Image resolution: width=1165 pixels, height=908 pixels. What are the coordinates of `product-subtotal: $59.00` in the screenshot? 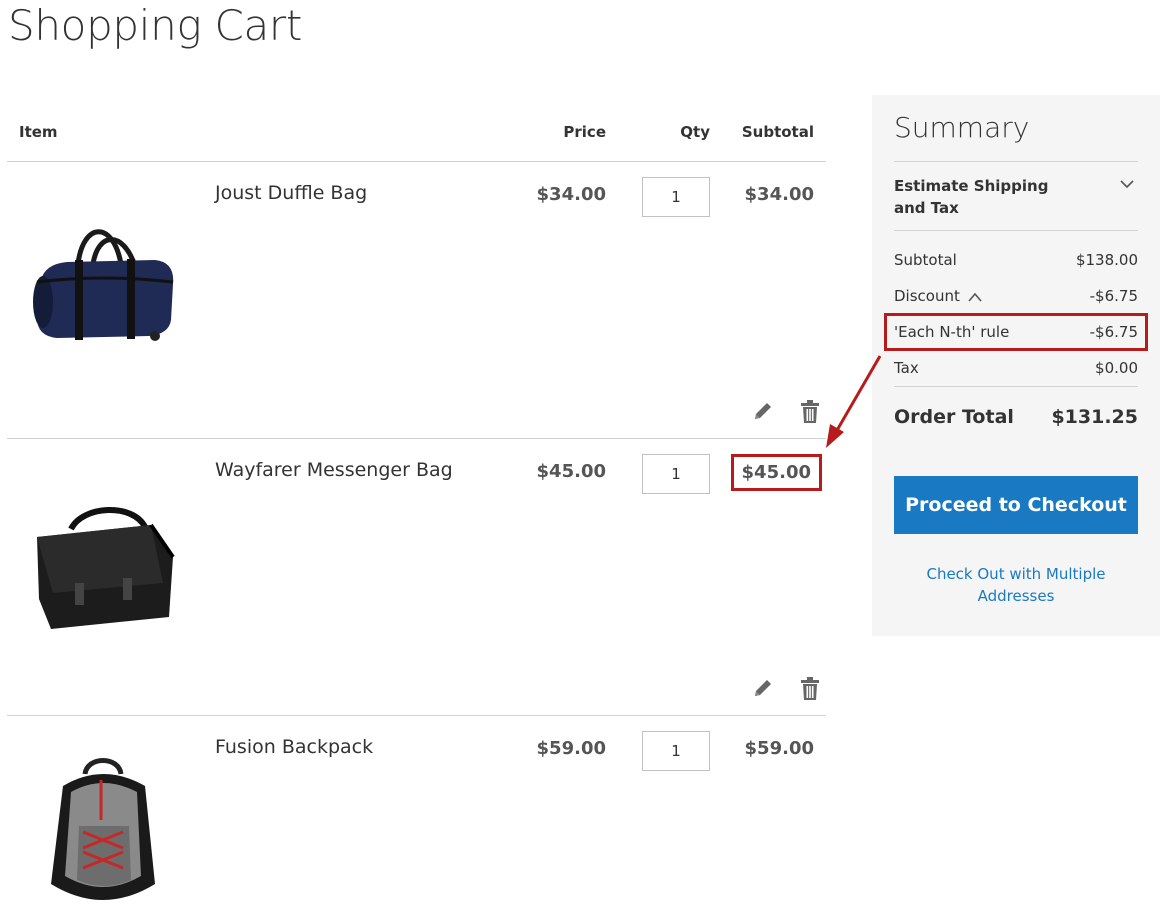 It's located at (779, 748).